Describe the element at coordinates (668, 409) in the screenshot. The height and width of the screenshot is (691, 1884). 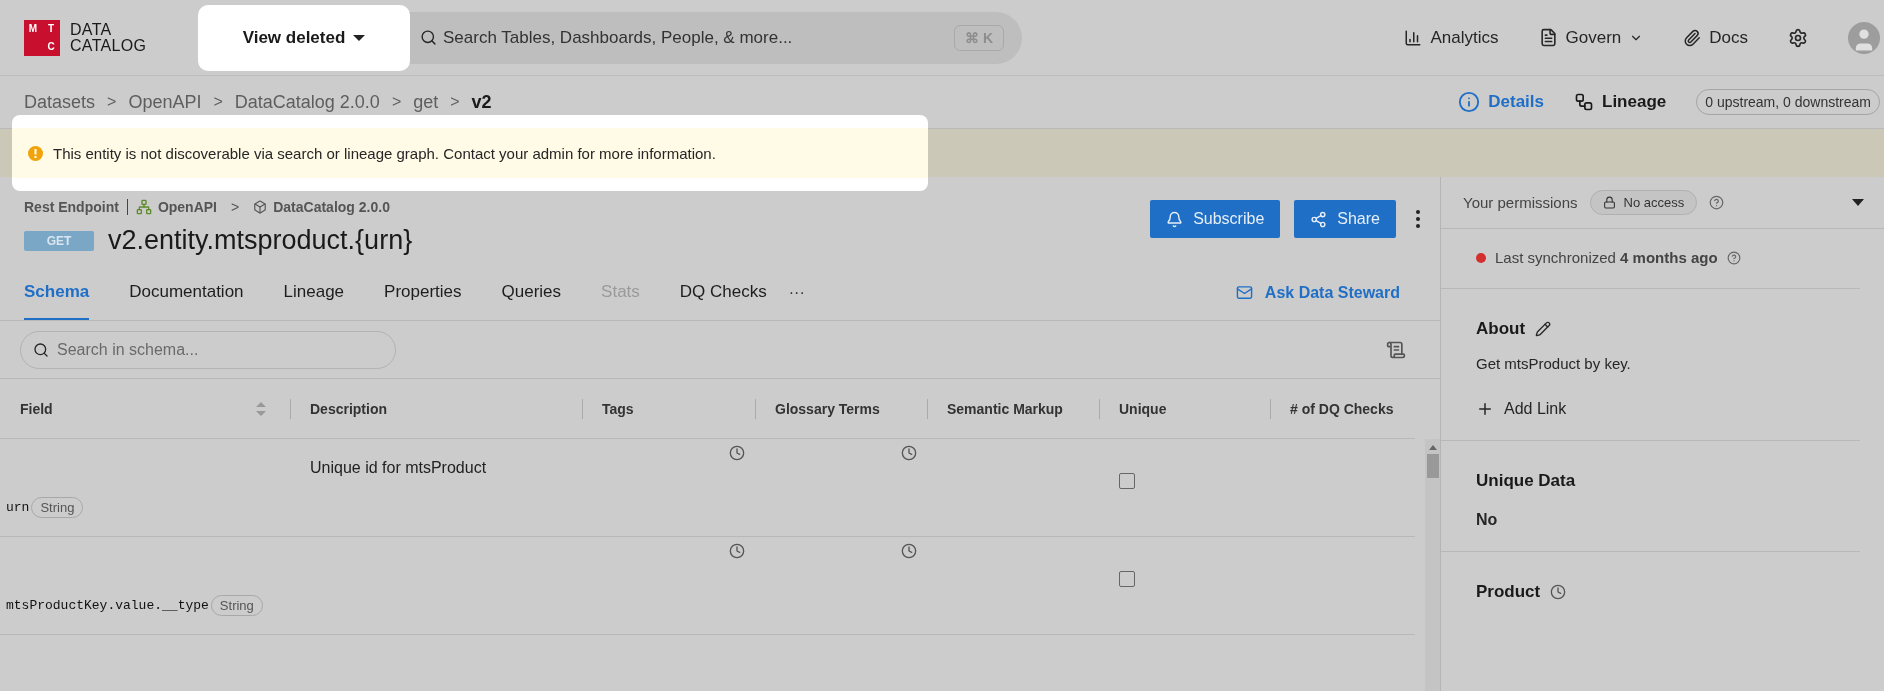
I see `column-header: Tags` at that location.